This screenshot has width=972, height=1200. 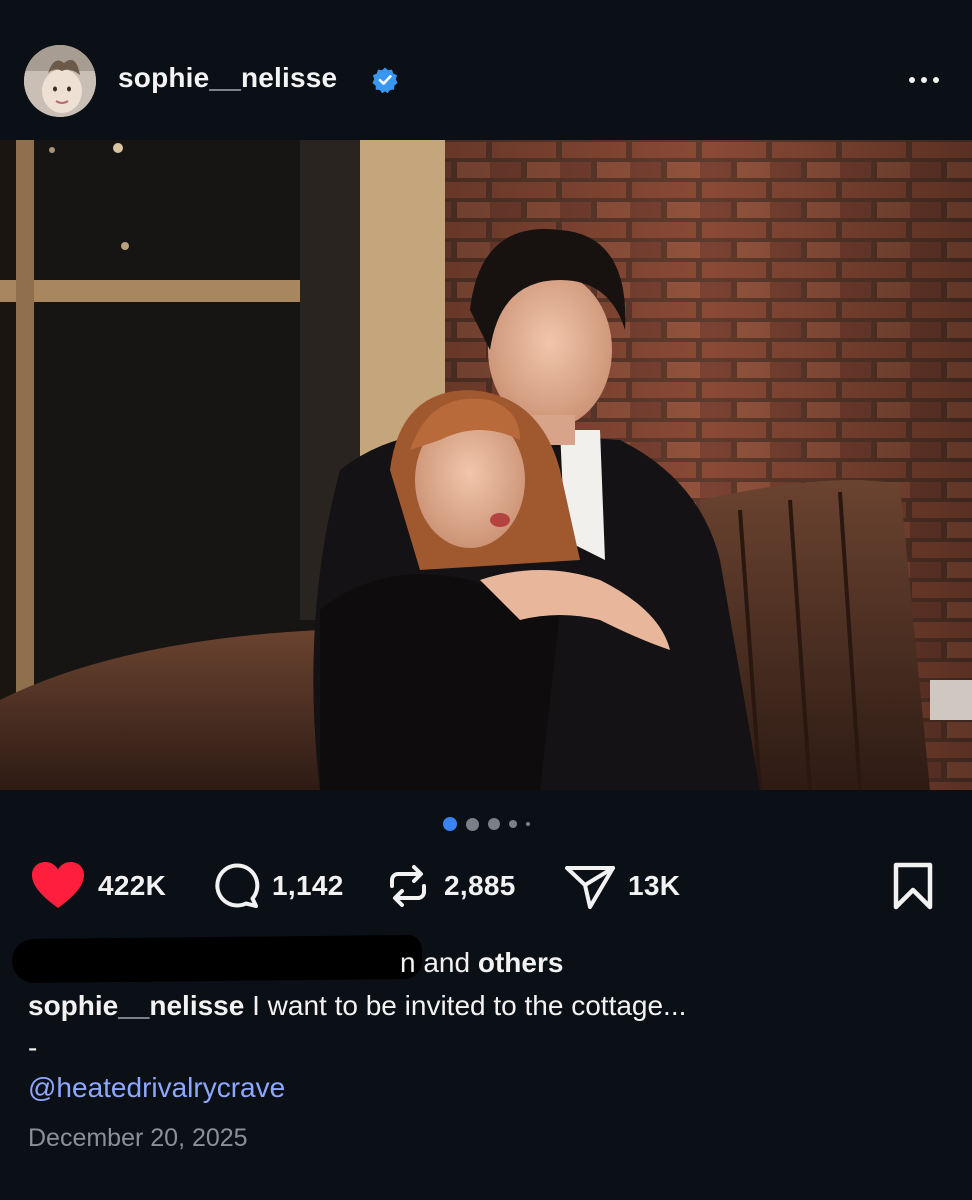 I want to click on liked-by-text: n and others, so click(x=481, y=963).